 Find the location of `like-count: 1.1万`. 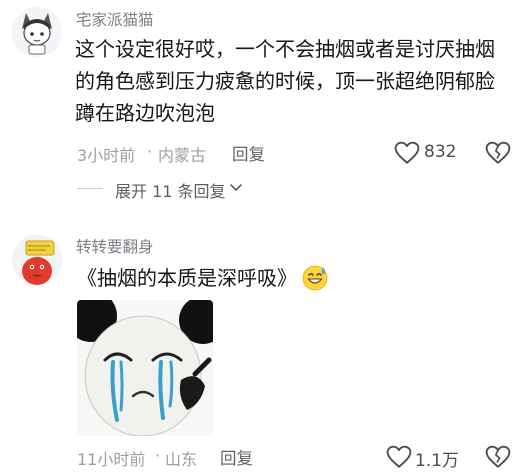

like-count: 1.1万 is located at coordinates (437, 461).